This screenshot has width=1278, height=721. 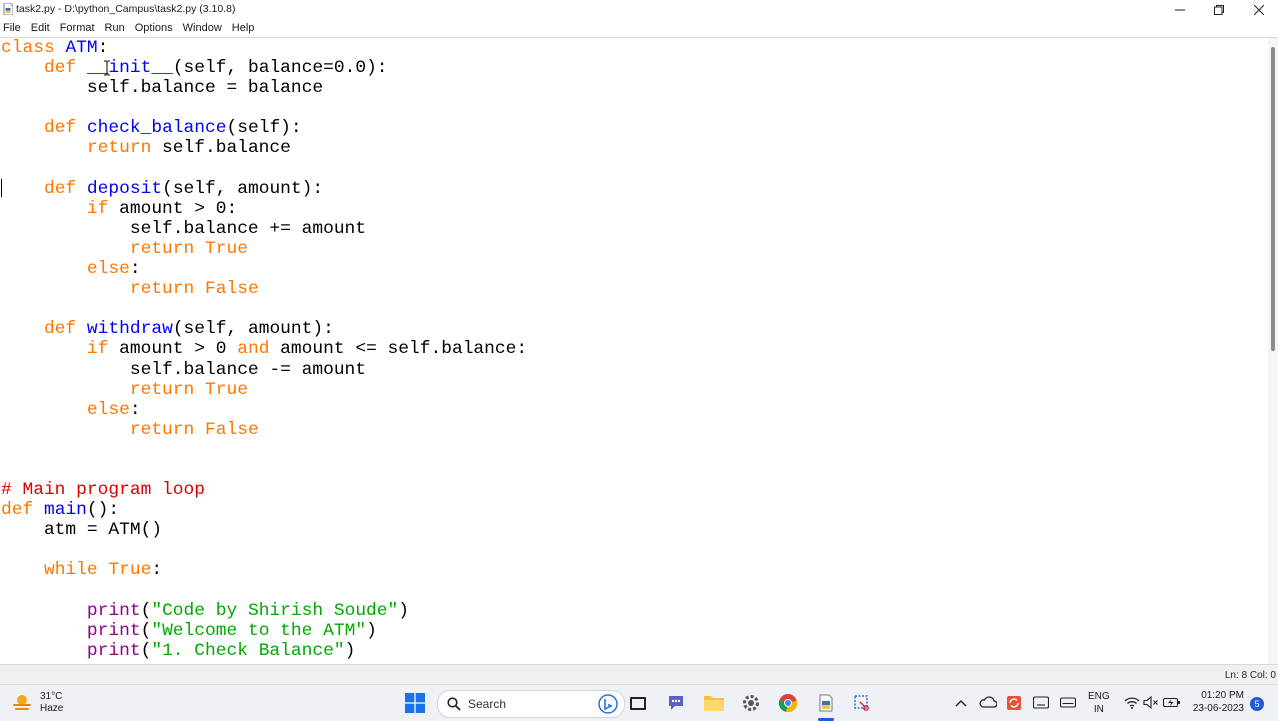 What do you see at coordinates (264, 88) in the screenshot?
I see `code-line: self.balance = balance` at bounding box center [264, 88].